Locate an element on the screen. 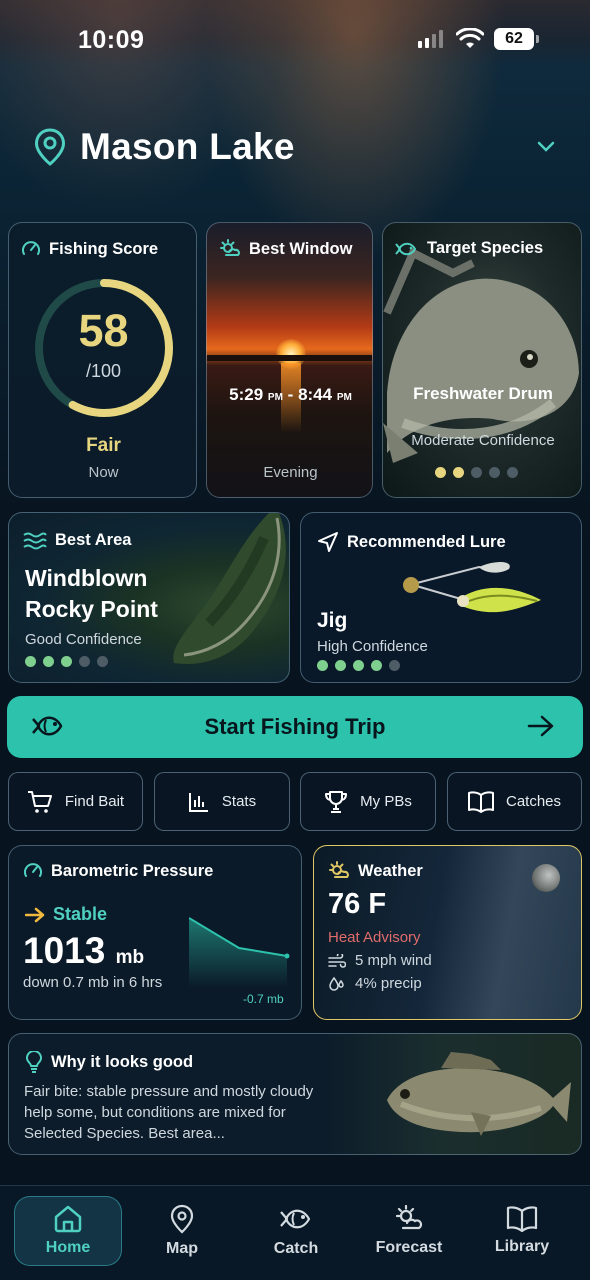 The width and height of the screenshot is (590, 1280). target-species-title: Target Species is located at coordinates (485, 248).